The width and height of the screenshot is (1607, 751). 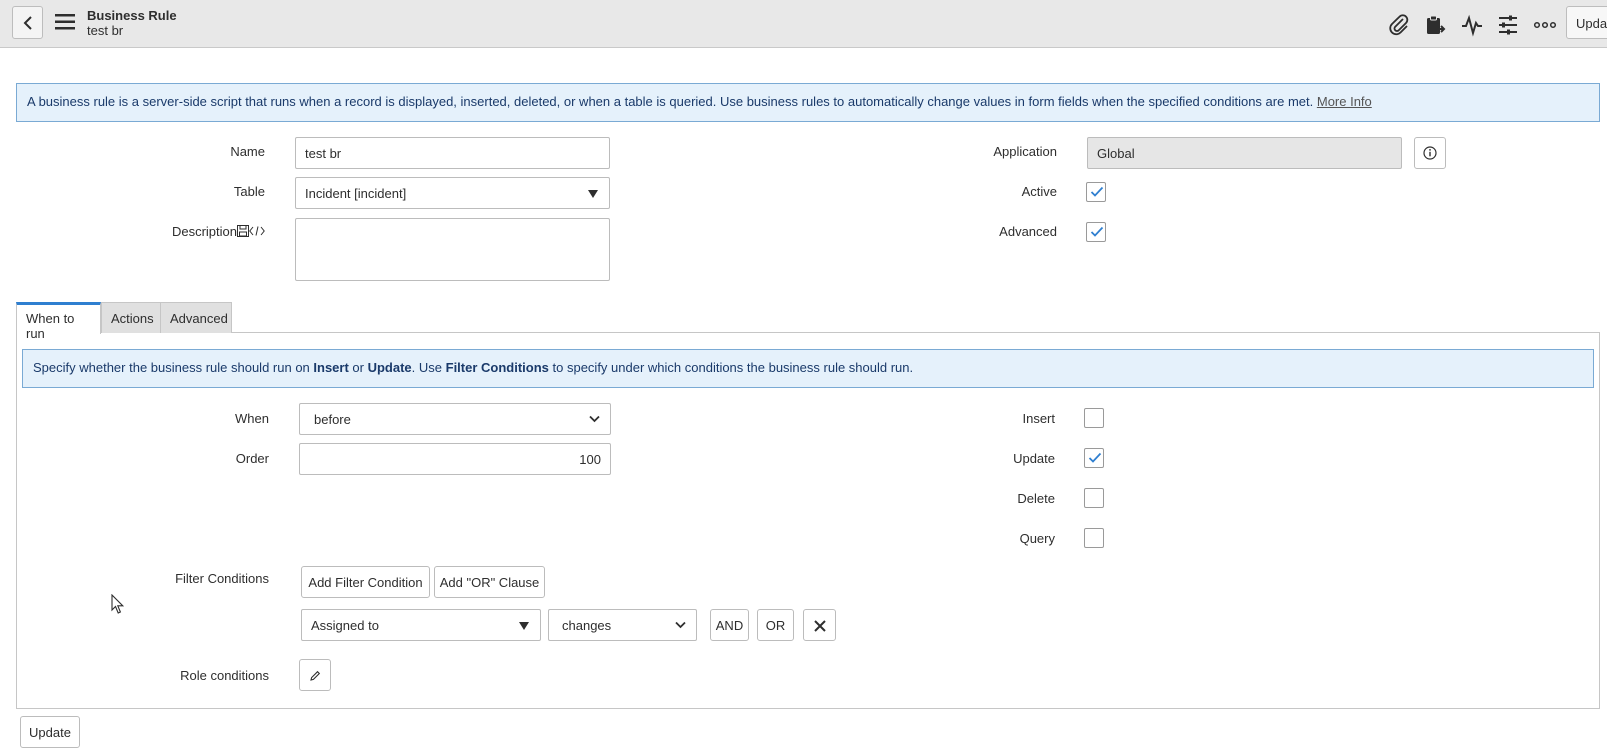 I want to click on order-label: Order, so click(x=252, y=458).